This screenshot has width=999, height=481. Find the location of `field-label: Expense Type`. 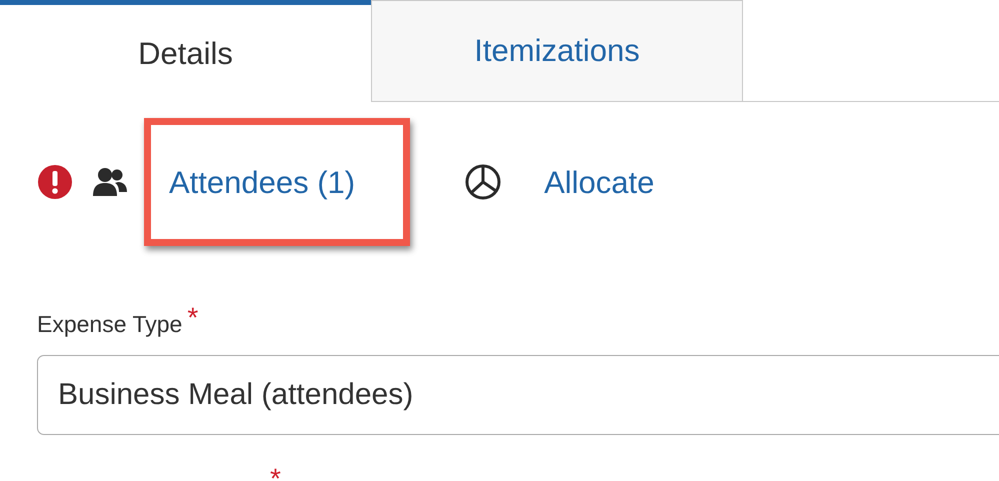

field-label: Expense Type is located at coordinates (109, 324).